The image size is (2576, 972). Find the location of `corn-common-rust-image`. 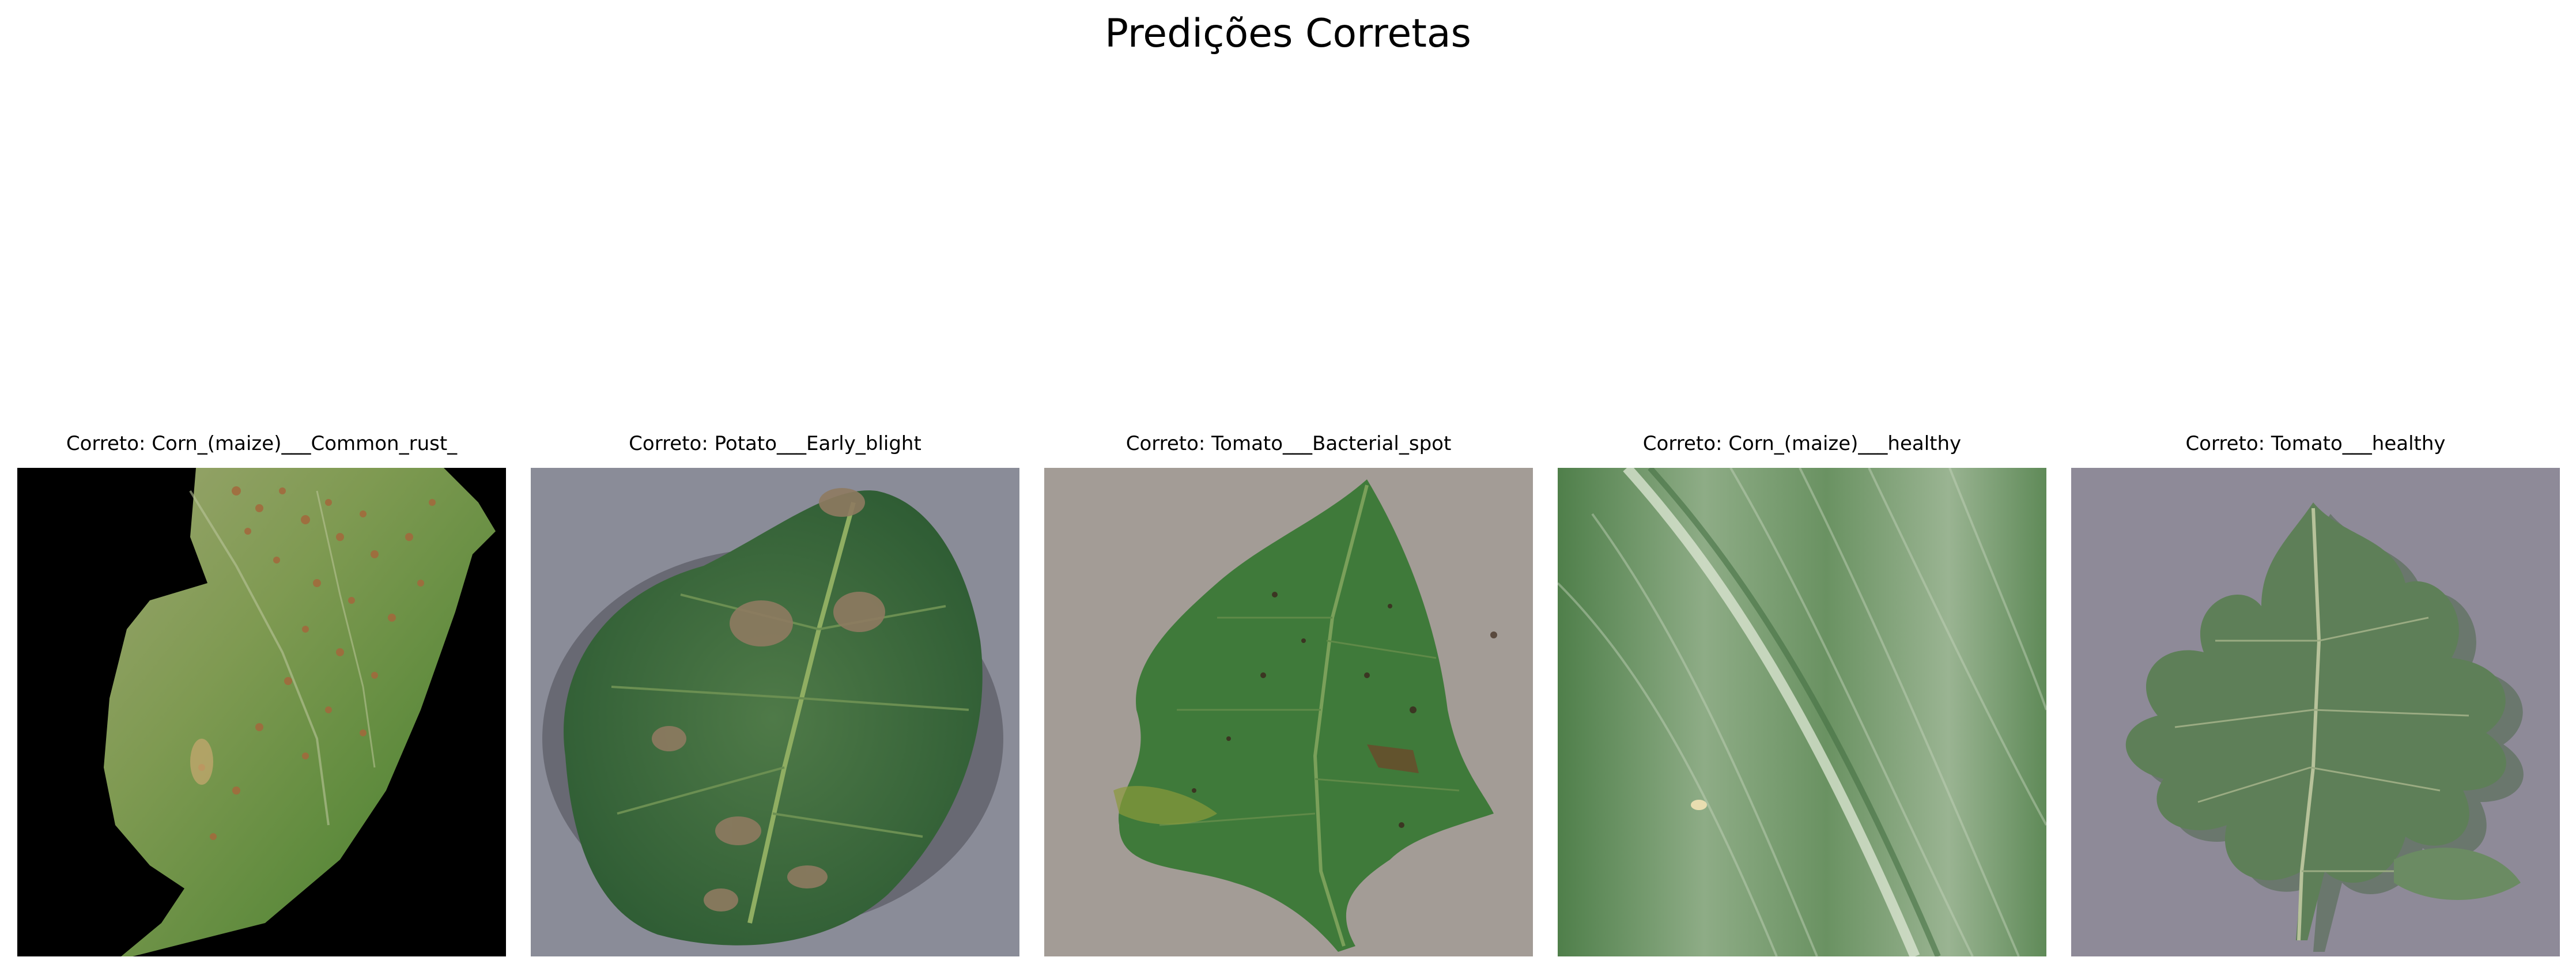

corn-common-rust-image is located at coordinates (261, 712).